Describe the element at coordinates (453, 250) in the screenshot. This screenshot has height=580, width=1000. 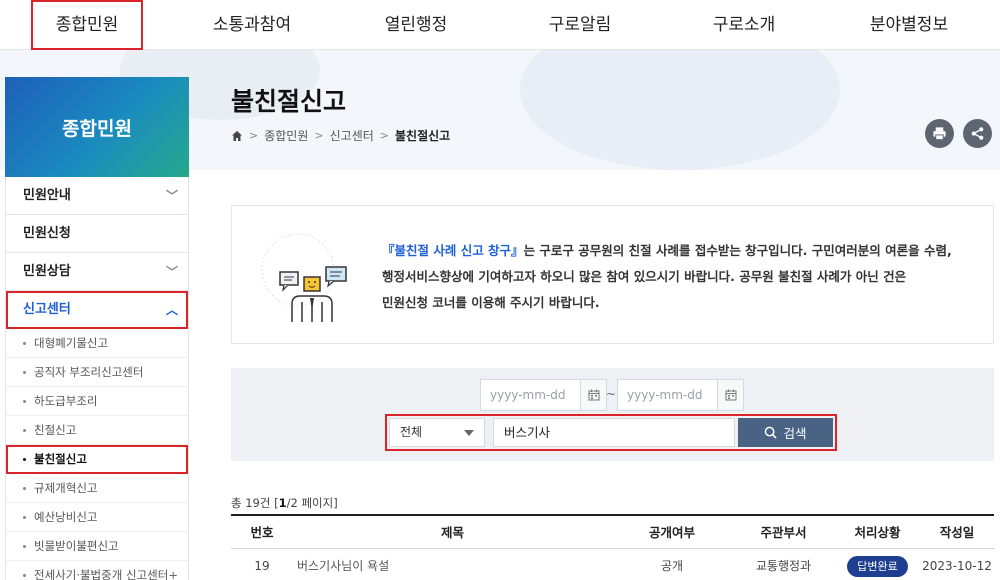
I see `info-emphasis: 『불친절 사례 신고 창구』` at that location.